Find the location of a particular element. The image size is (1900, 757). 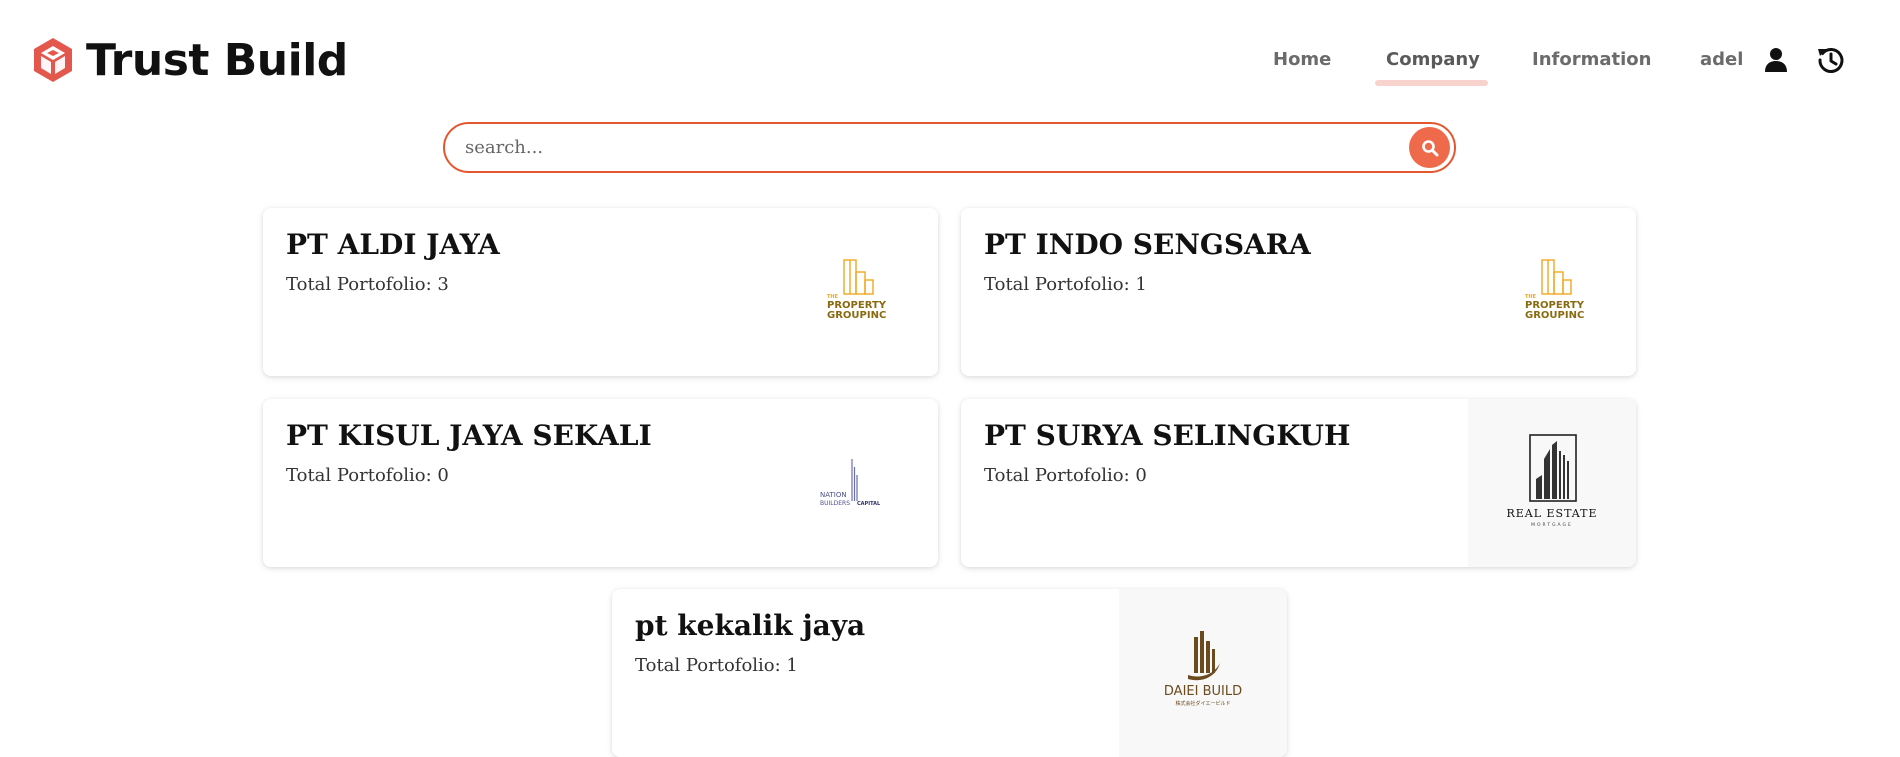

company-name: pt kekalik jaya is located at coordinates (750, 625).